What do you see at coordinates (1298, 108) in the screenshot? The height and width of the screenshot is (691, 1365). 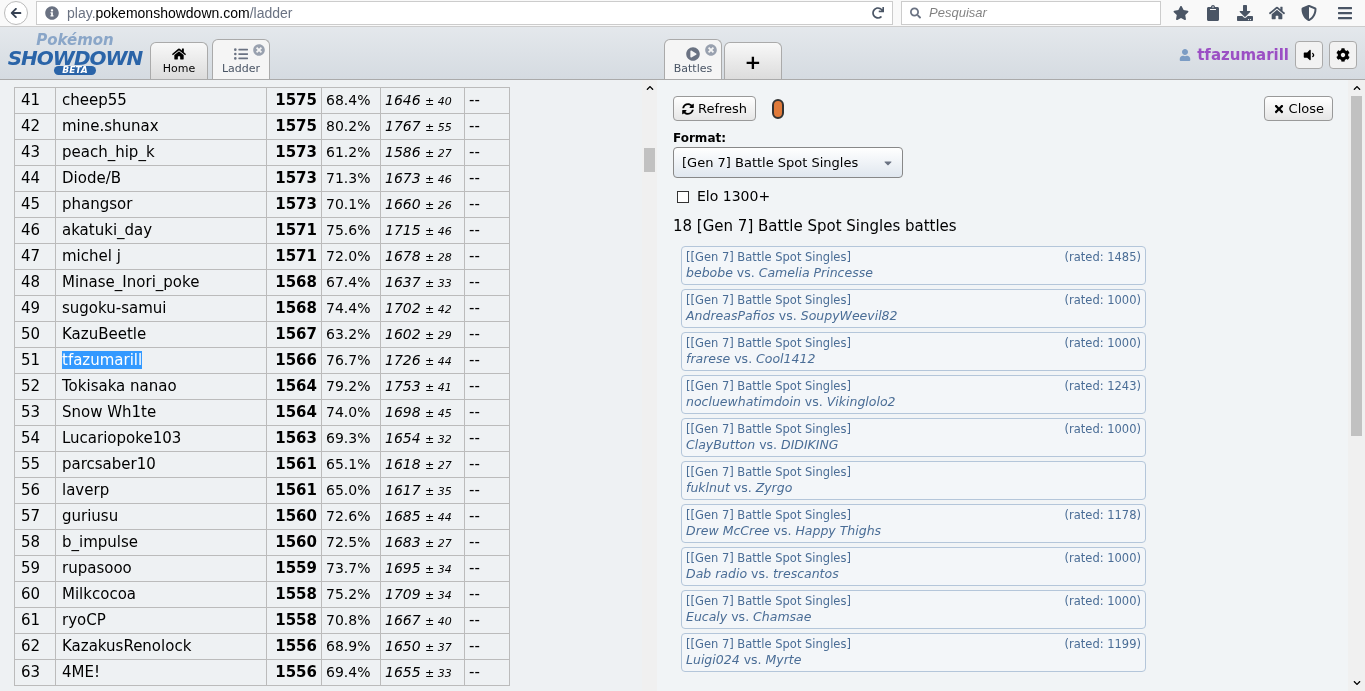 I see `close-button: Close` at bounding box center [1298, 108].